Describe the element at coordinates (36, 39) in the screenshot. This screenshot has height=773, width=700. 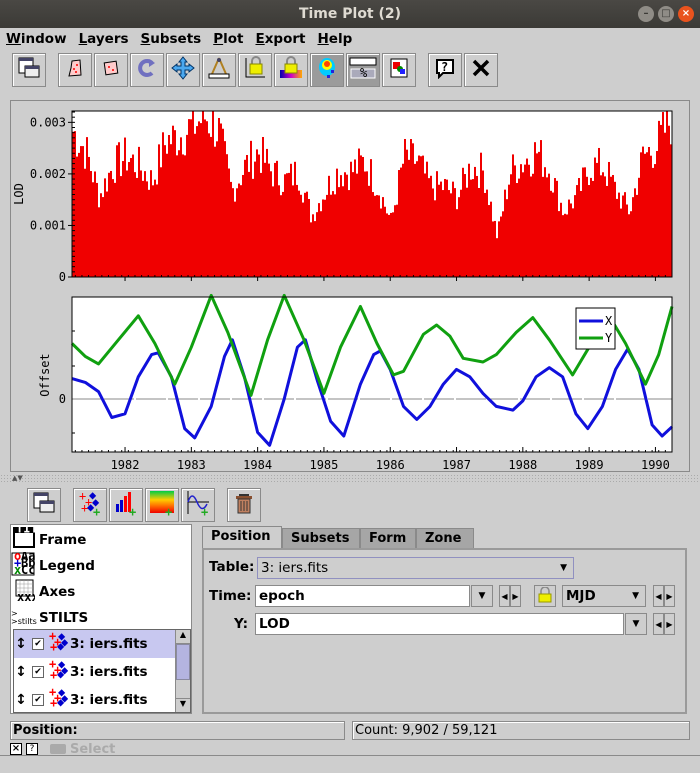
I see `menu-window: Window` at that location.